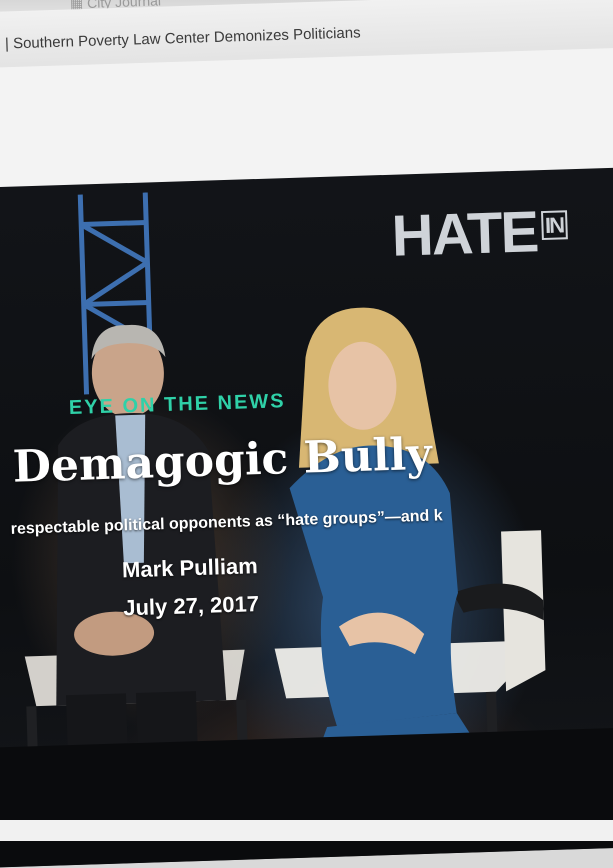  I want to click on man-figure, so click(141, 555).